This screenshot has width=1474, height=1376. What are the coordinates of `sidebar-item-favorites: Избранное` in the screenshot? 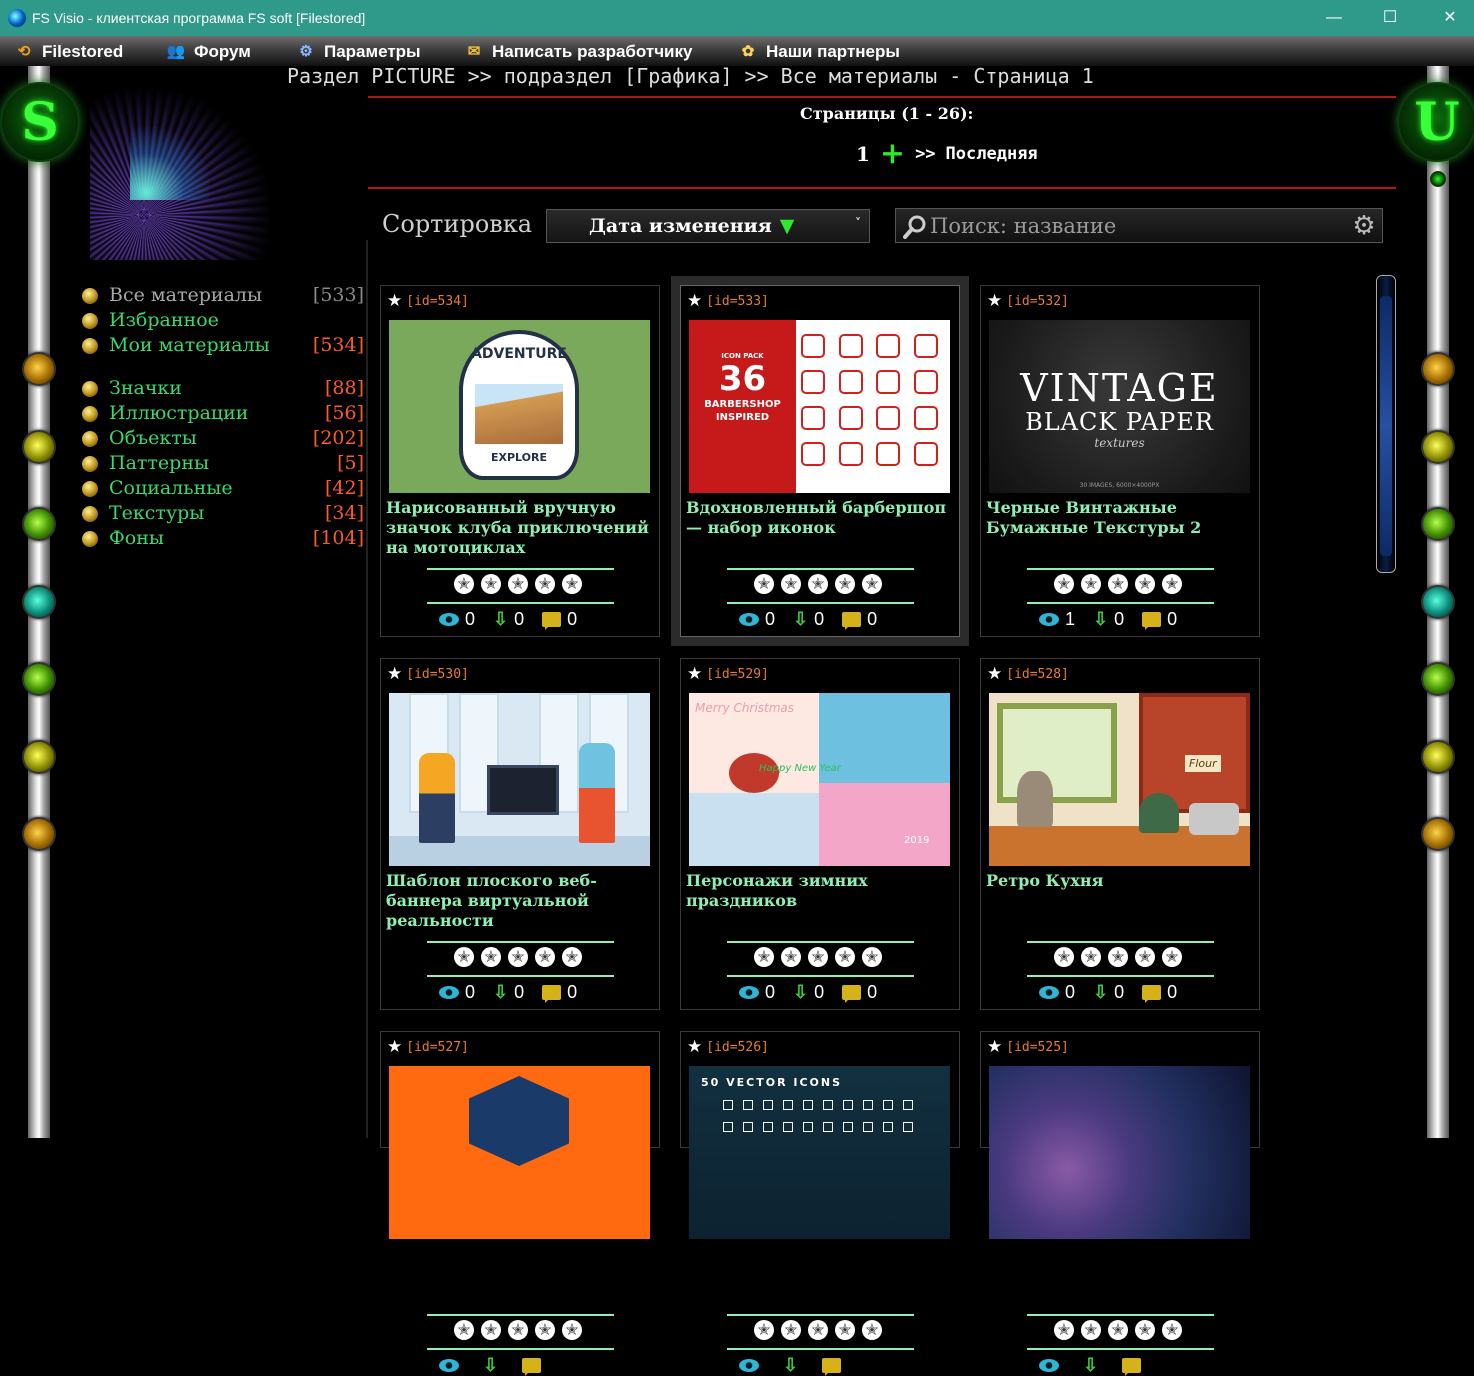 It's located at (223, 321).